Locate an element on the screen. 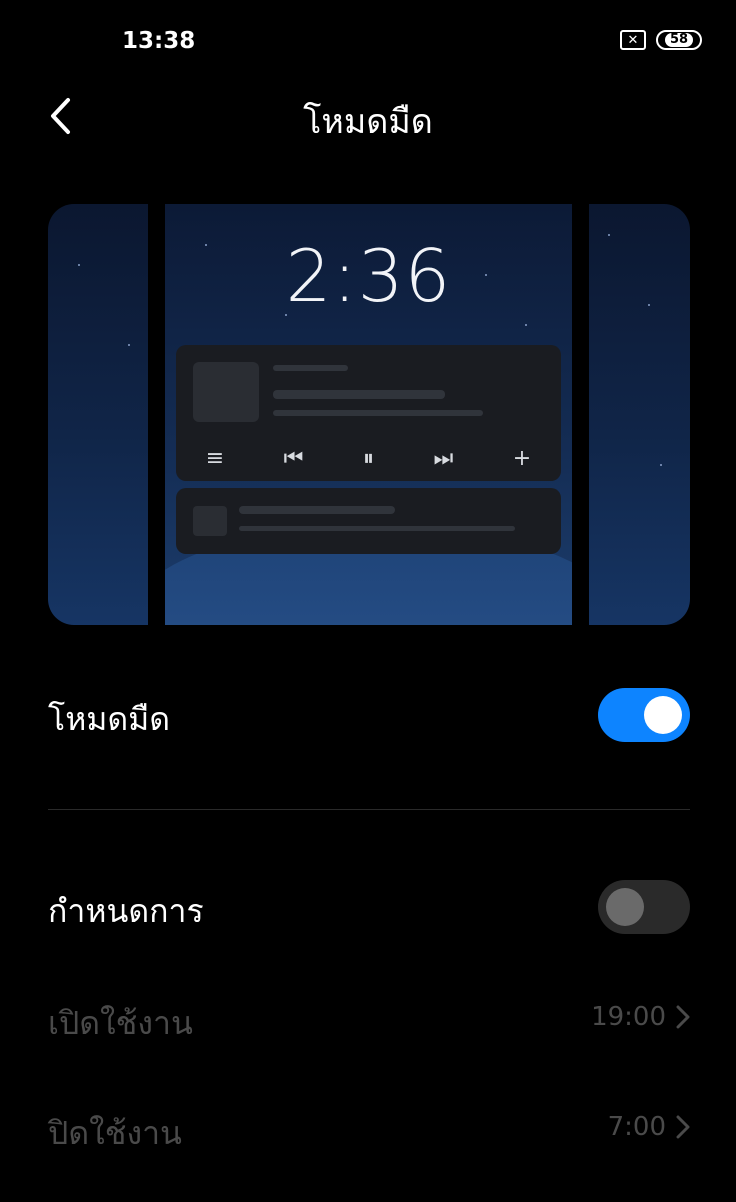 Image resolution: width=736 pixels, height=1202 pixels. battery-level: 58 is located at coordinates (679, 40).